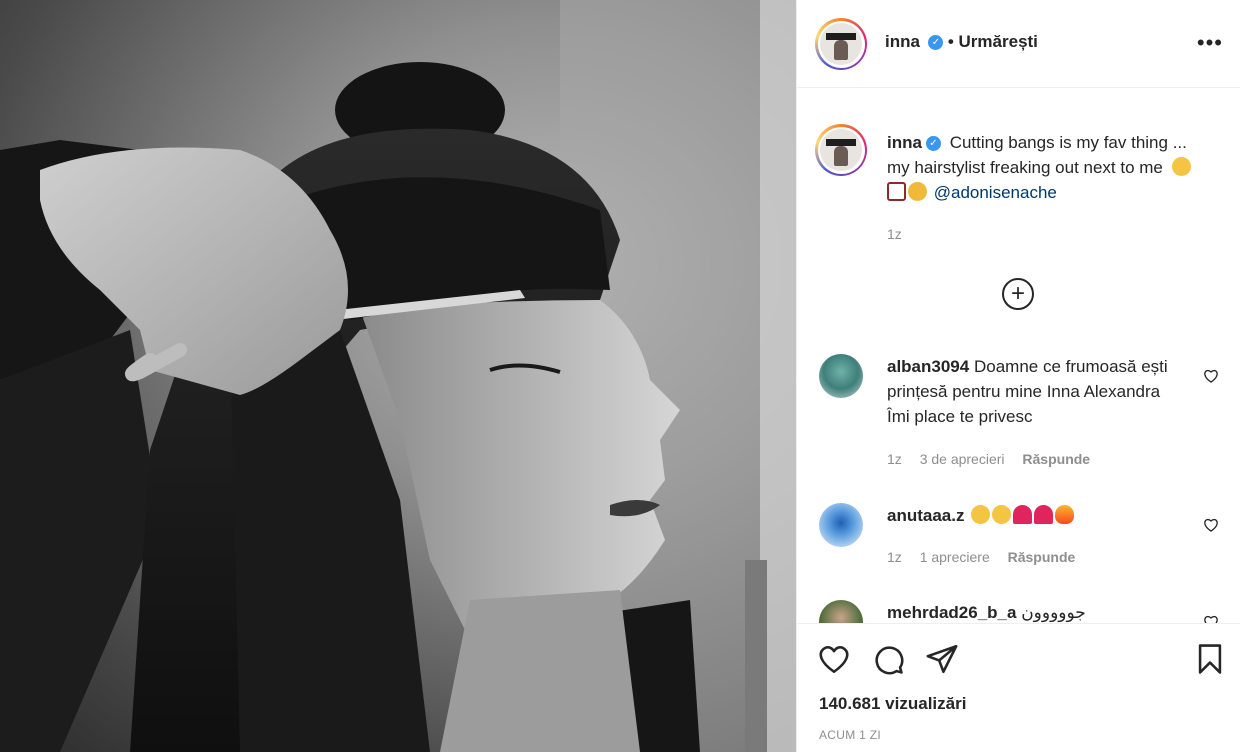 This screenshot has width=1240, height=752. Describe the element at coordinates (1019, 543) in the screenshot. I see `comment-item: anutaaa.z 1z 1 apreciere Răspunde` at that location.